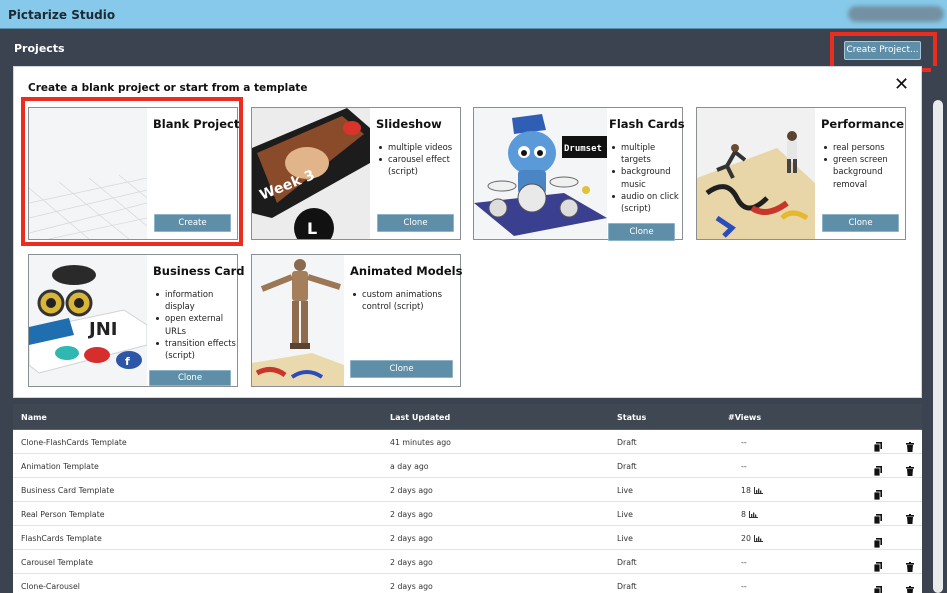  I want to click on business-card-thumbnail: JNI f, so click(88, 320).